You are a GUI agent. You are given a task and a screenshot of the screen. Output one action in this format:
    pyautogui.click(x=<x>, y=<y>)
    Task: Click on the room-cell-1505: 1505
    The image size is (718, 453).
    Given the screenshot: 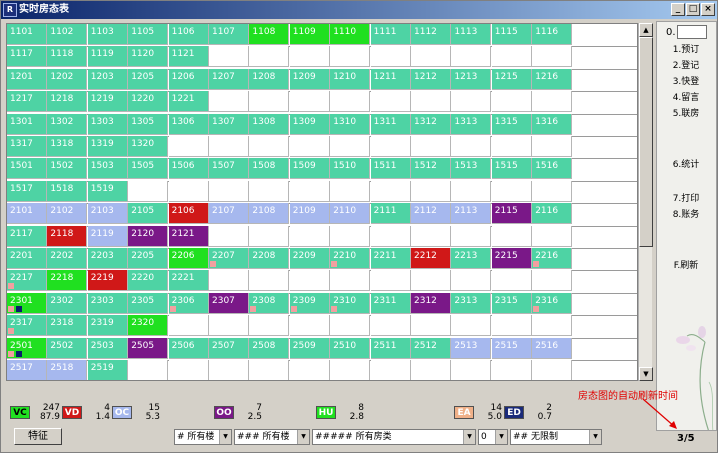 What is the action you would take?
    pyautogui.click(x=148, y=169)
    